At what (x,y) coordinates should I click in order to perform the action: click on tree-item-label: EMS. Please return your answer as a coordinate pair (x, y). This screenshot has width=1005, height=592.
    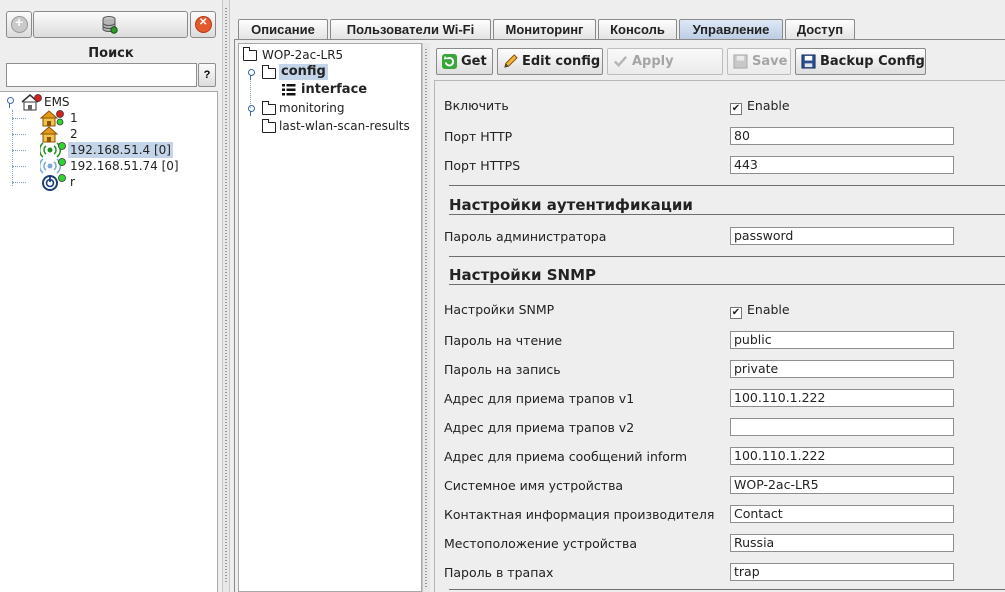
    Looking at the image, I should click on (57, 102).